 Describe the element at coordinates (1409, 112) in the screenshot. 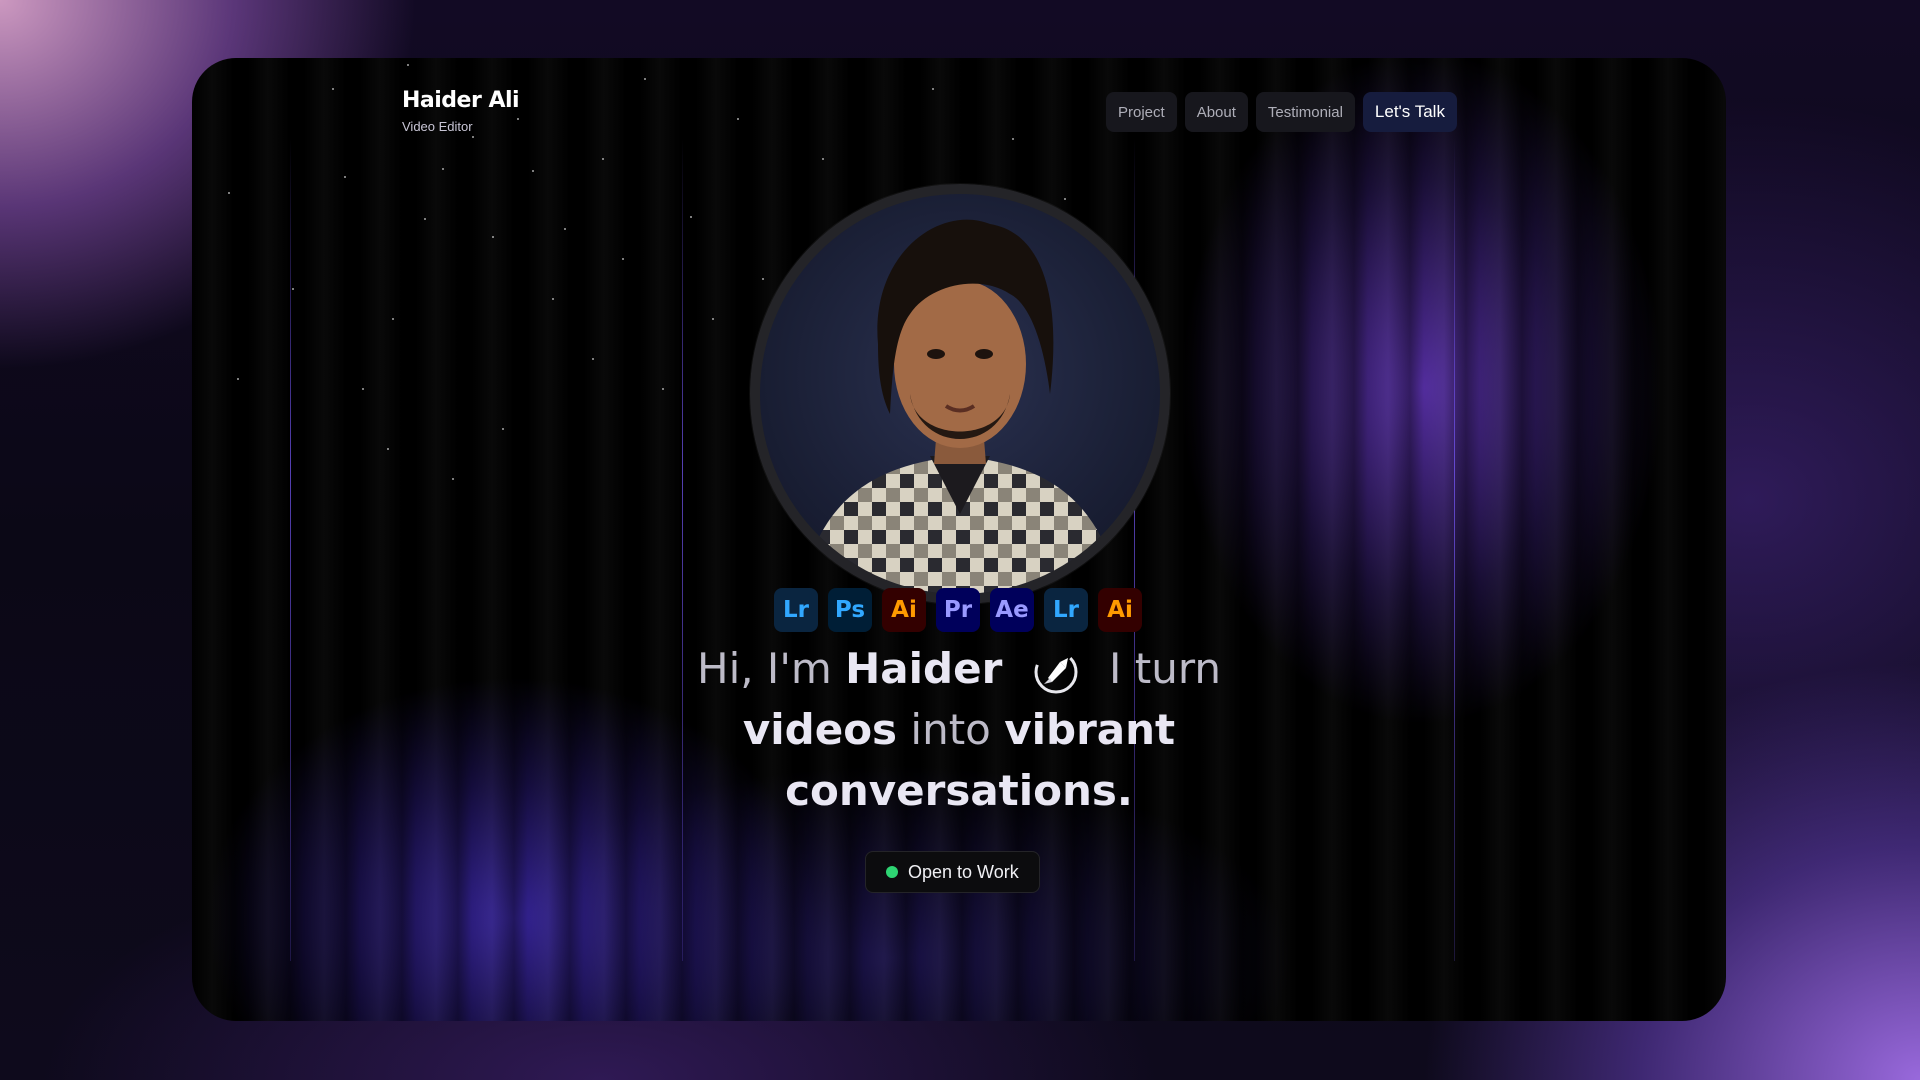

I see `lets-talk-button: Let's Talk` at that location.